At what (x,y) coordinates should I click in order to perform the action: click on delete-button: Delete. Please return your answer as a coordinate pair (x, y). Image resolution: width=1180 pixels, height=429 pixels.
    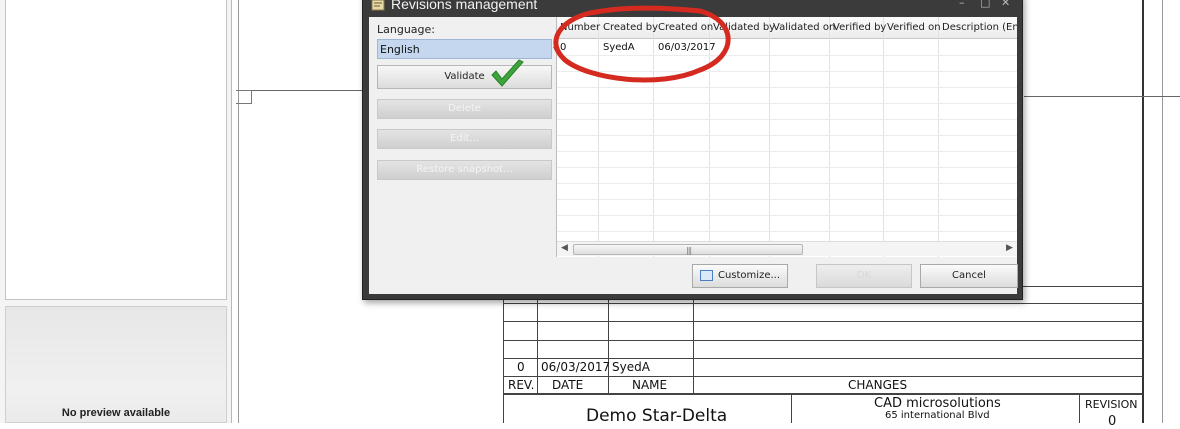
    Looking at the image, I should click on (464, 109).